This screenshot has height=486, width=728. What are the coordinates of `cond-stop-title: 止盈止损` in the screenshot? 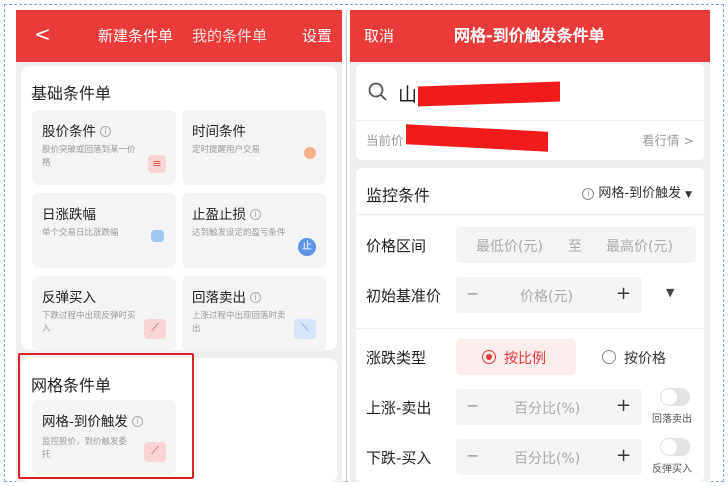 It's located at (219, 215).